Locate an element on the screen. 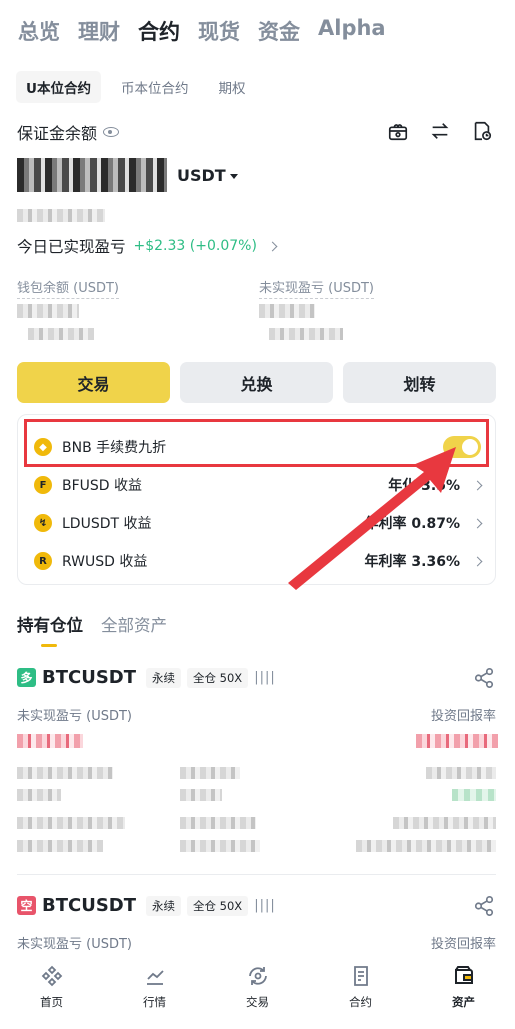  balance-unit: USDT is located at coordinates (207, 175).